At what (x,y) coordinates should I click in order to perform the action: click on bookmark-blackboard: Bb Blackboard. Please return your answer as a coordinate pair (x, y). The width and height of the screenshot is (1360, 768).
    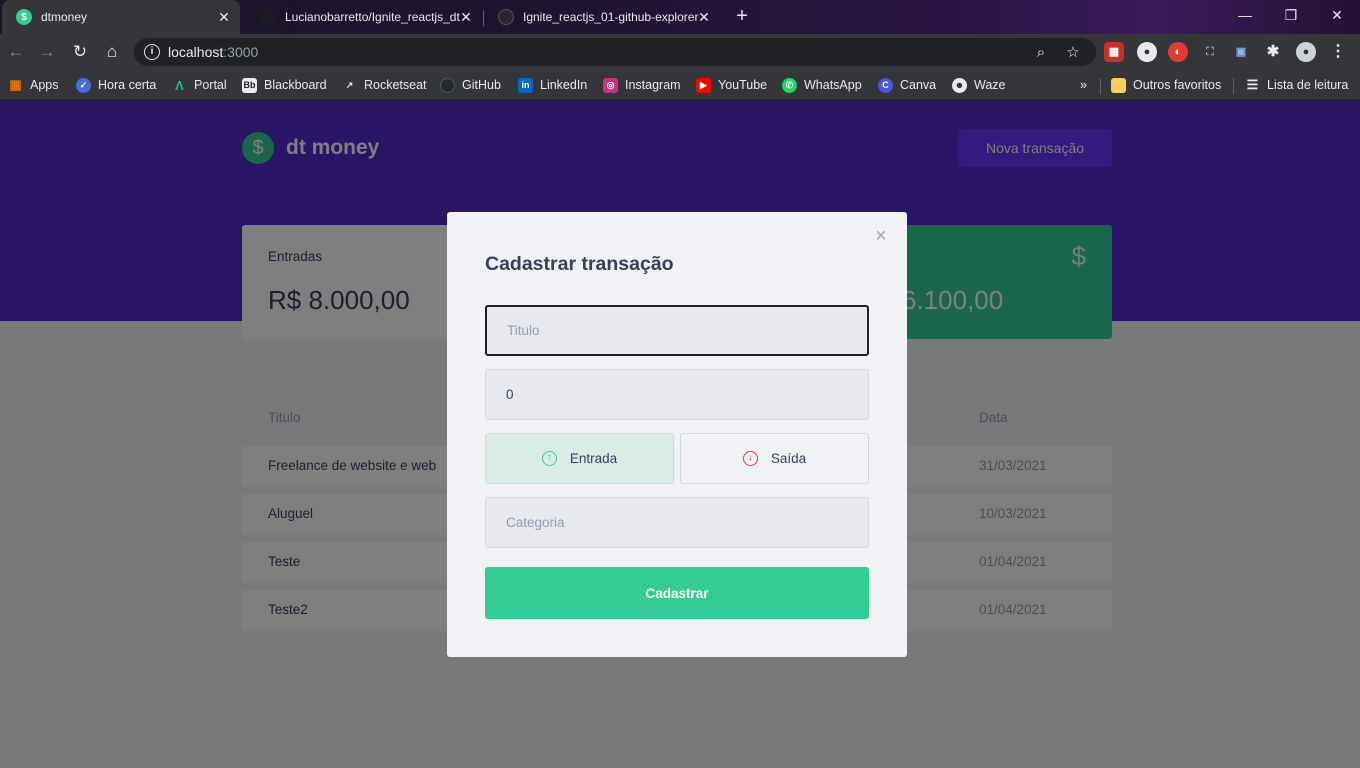
    Looking at the image, I should click on (284, 85).